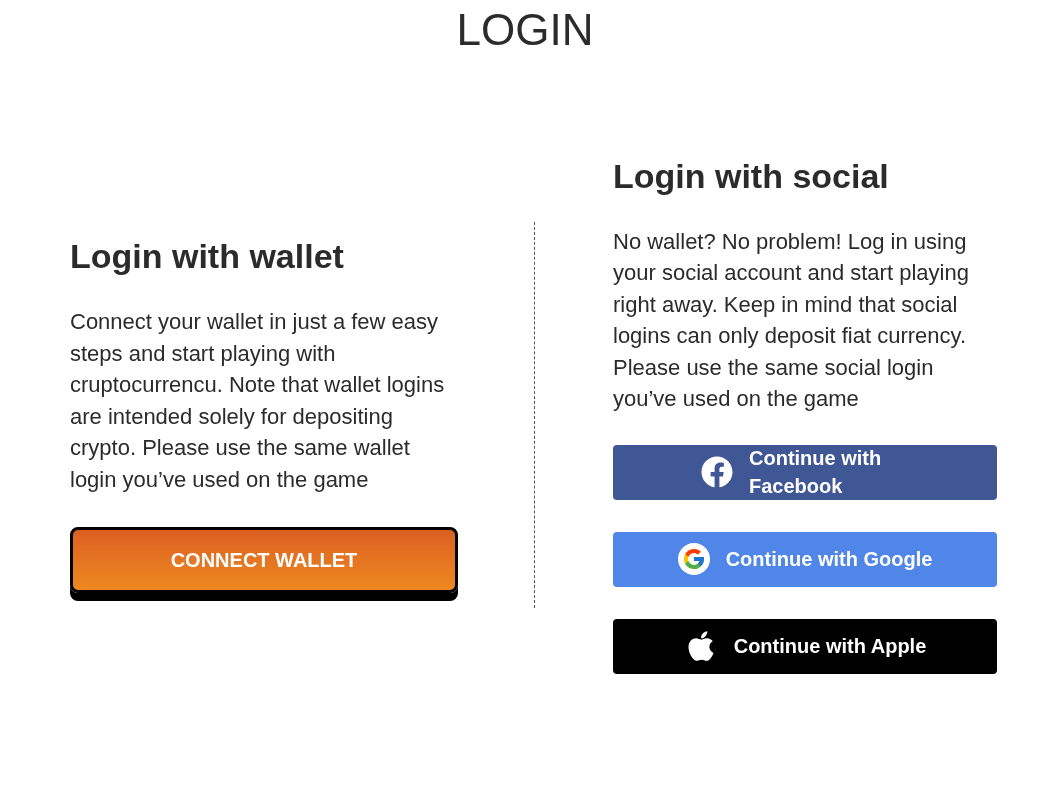 The image size is (1050, 799). Describe the element at coordinates (805, 472) in the screenshot. I see `facebook-login-button: Continue with Facebook` at that location.